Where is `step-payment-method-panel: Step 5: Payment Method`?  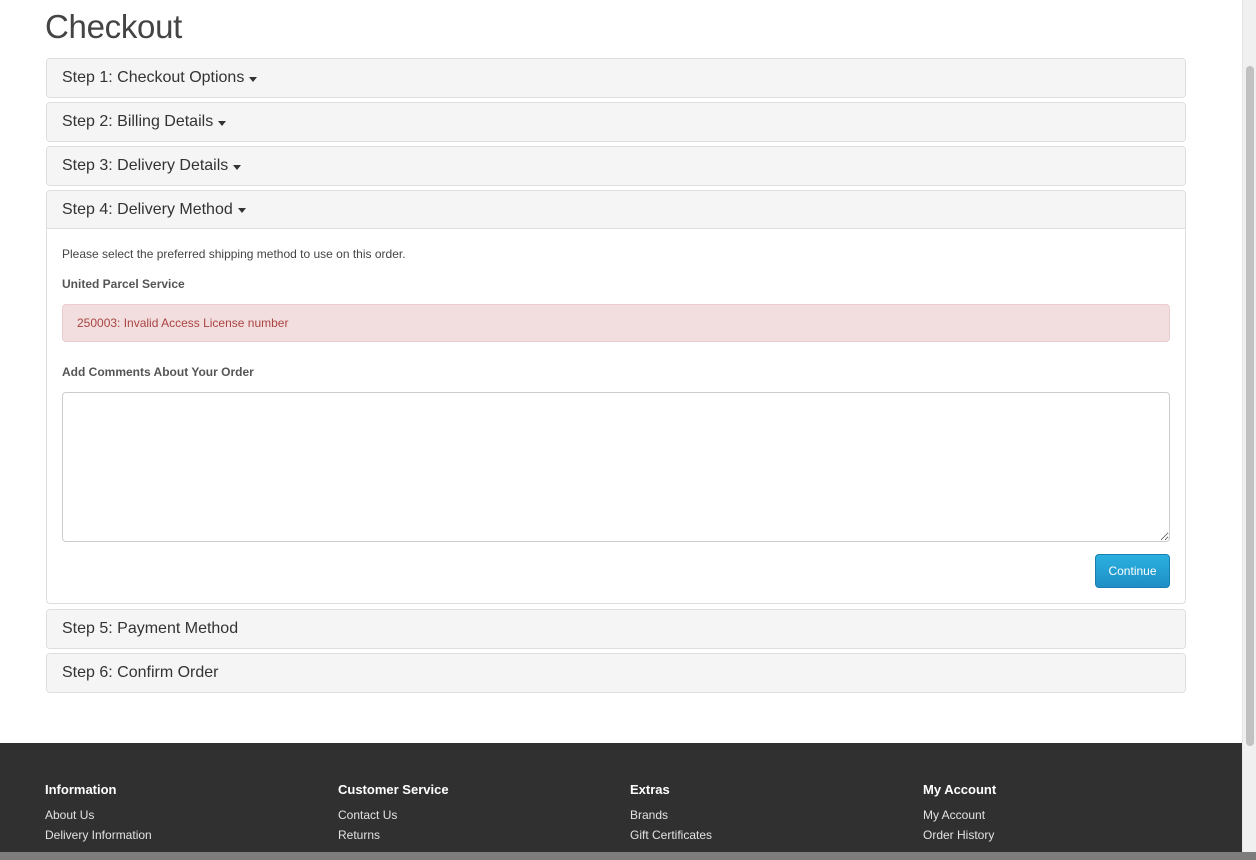
step-payment-method-panel: Step 5: Payment Method is located at coordinates (616, 629).